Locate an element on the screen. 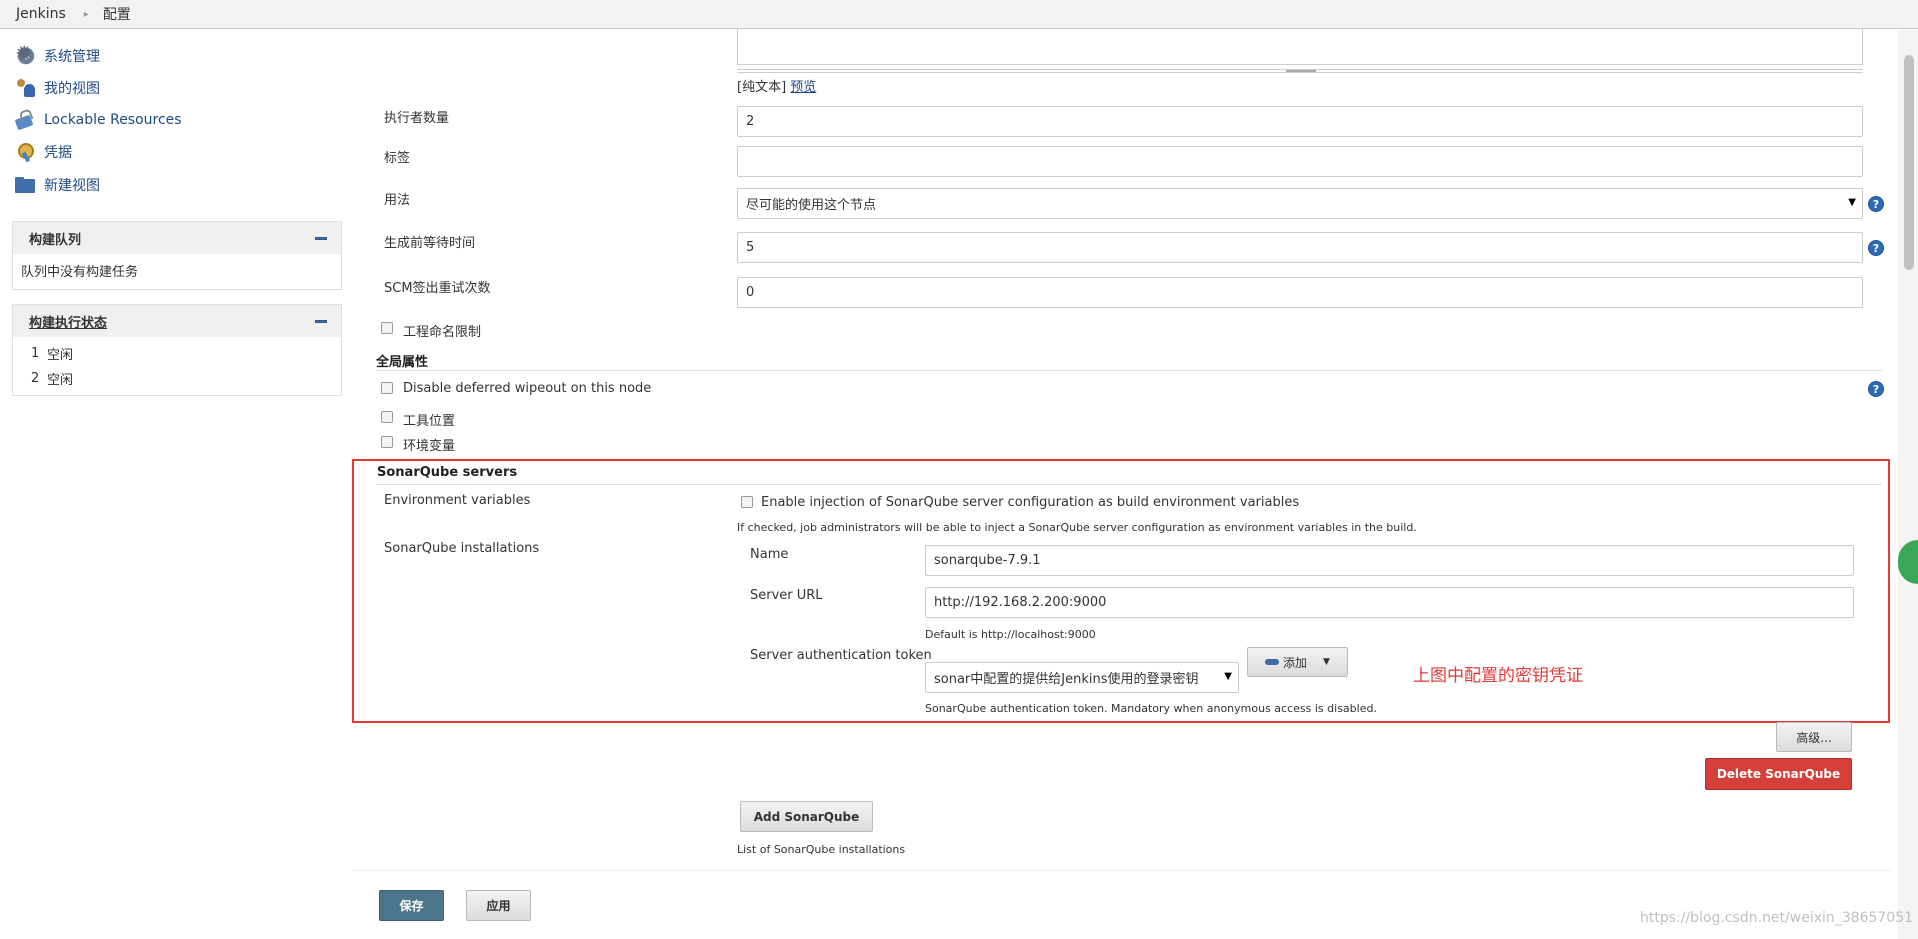  preview-link: 预览 is located at coordinates (803, 87).